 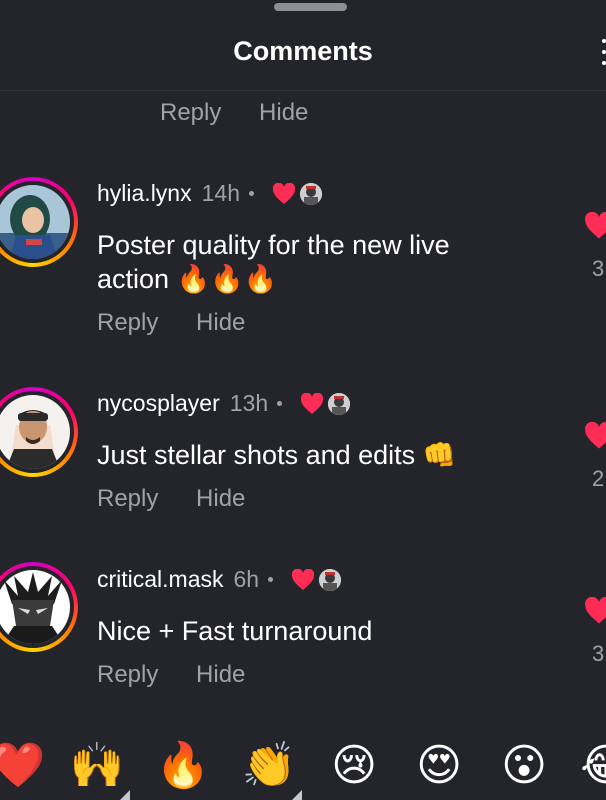 What do you see at coordinates (598, 478) in the screenshot?
I see `like-count: 2` at bounding box center [598, 478].